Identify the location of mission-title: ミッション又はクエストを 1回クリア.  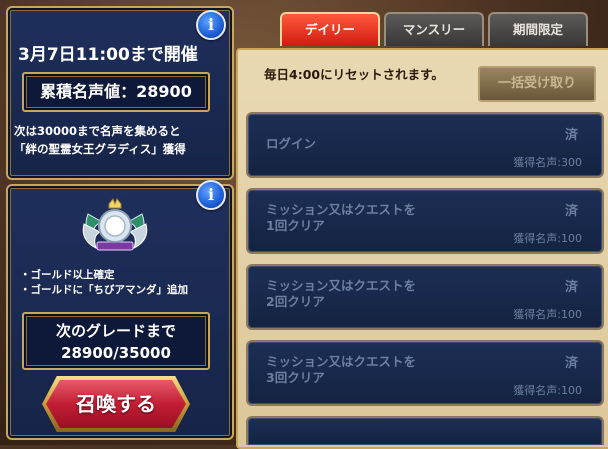
(396, 218).